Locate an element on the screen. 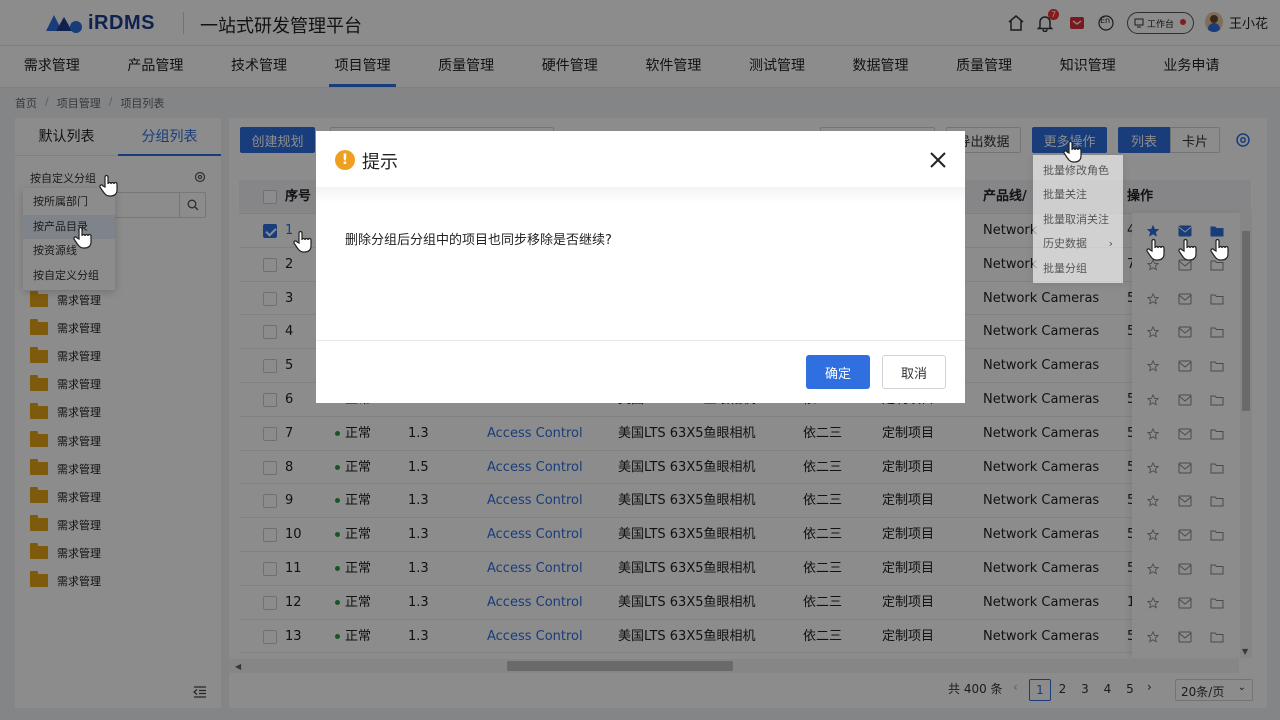  menu-item-history-label: 历史数据 is located at coordinates (1065, 244).